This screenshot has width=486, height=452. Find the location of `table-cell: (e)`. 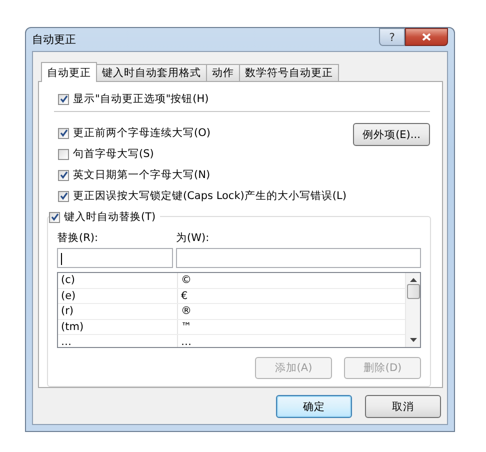

table-cell: (e) is located at coordinates (118, 295).